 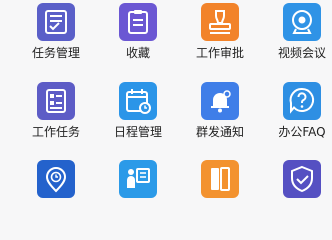 What do you see at coordinates (301, 53) in the screenshot?
I see `app-label: 视频会议` at bounding box center [301, 53].